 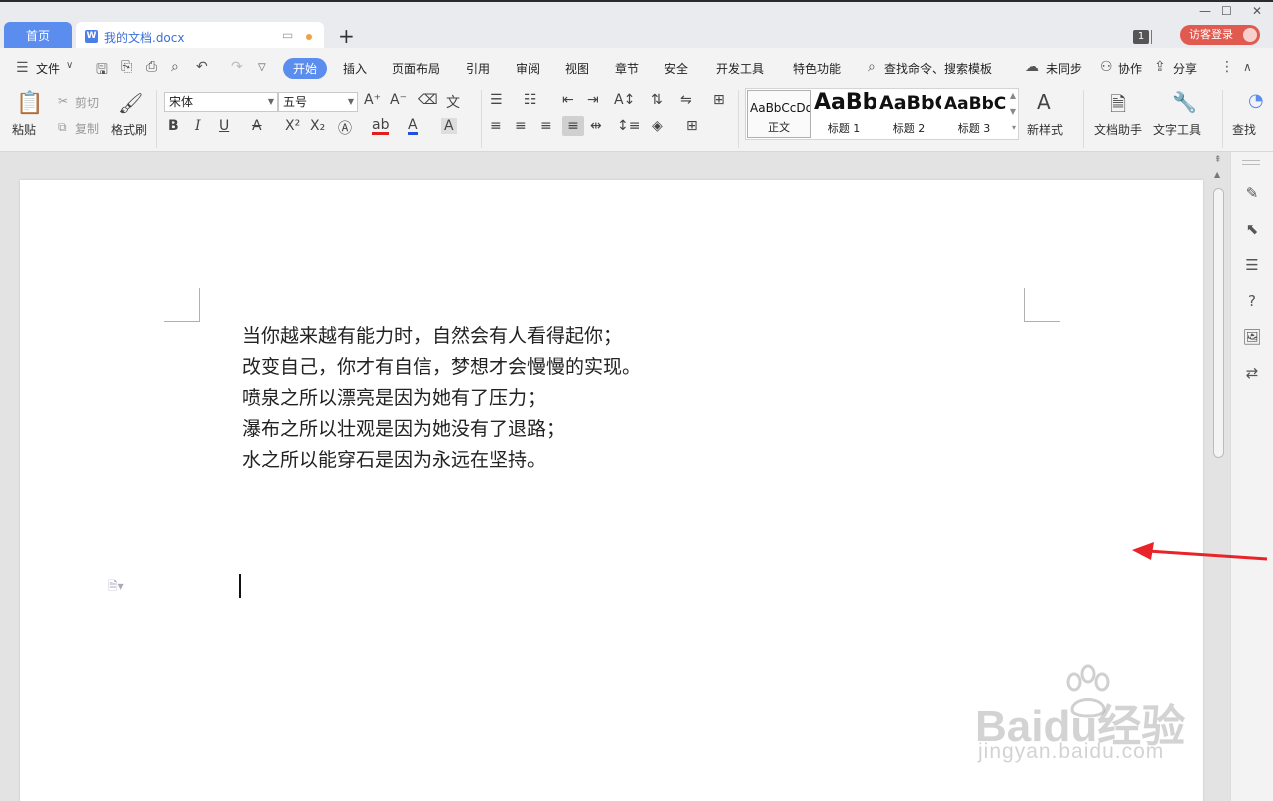 I want to click on close-icon: ✕, so click(x=1257, y=11).